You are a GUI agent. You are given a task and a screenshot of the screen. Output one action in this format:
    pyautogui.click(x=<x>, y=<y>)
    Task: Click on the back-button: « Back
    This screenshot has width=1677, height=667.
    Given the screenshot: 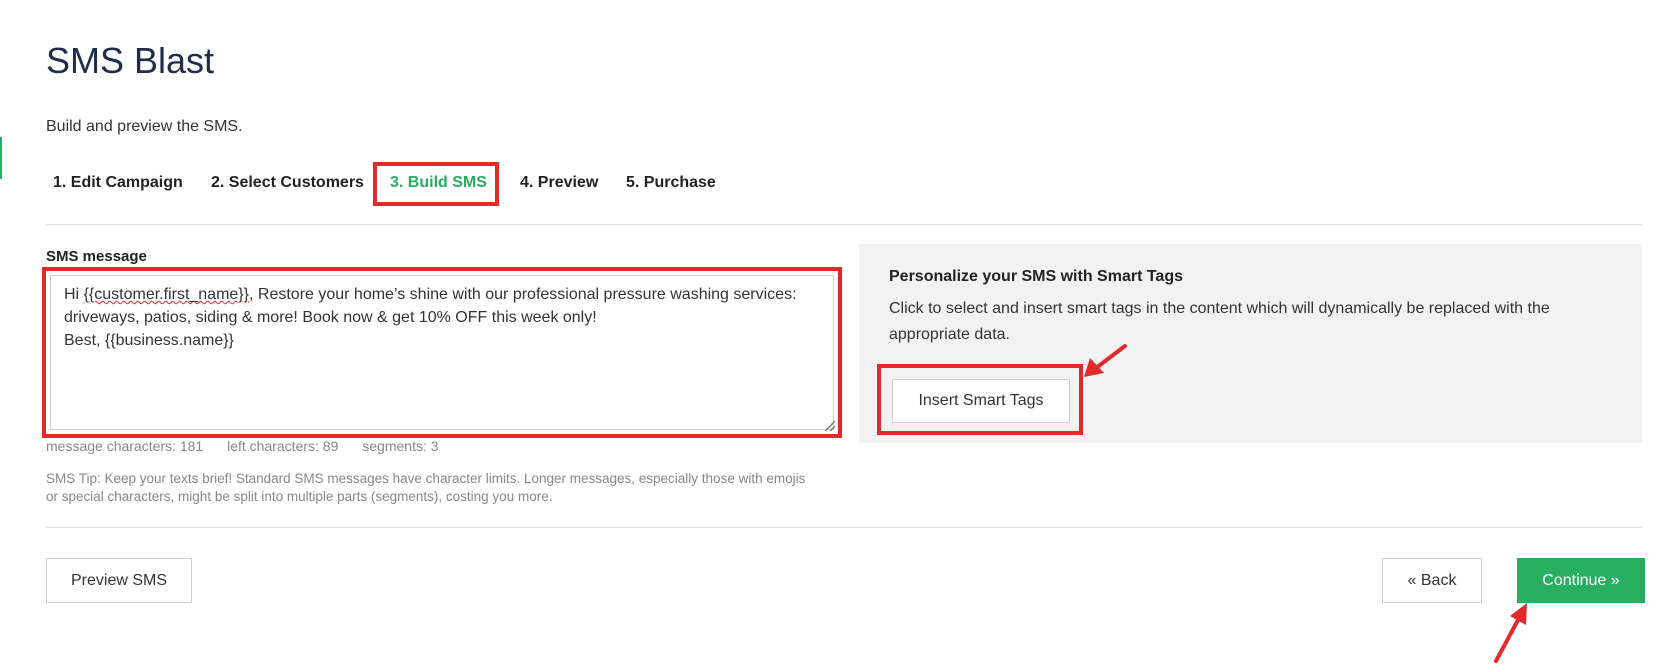 What is the action you would take?
    pyautogui.click(x=1432, y=580)
    